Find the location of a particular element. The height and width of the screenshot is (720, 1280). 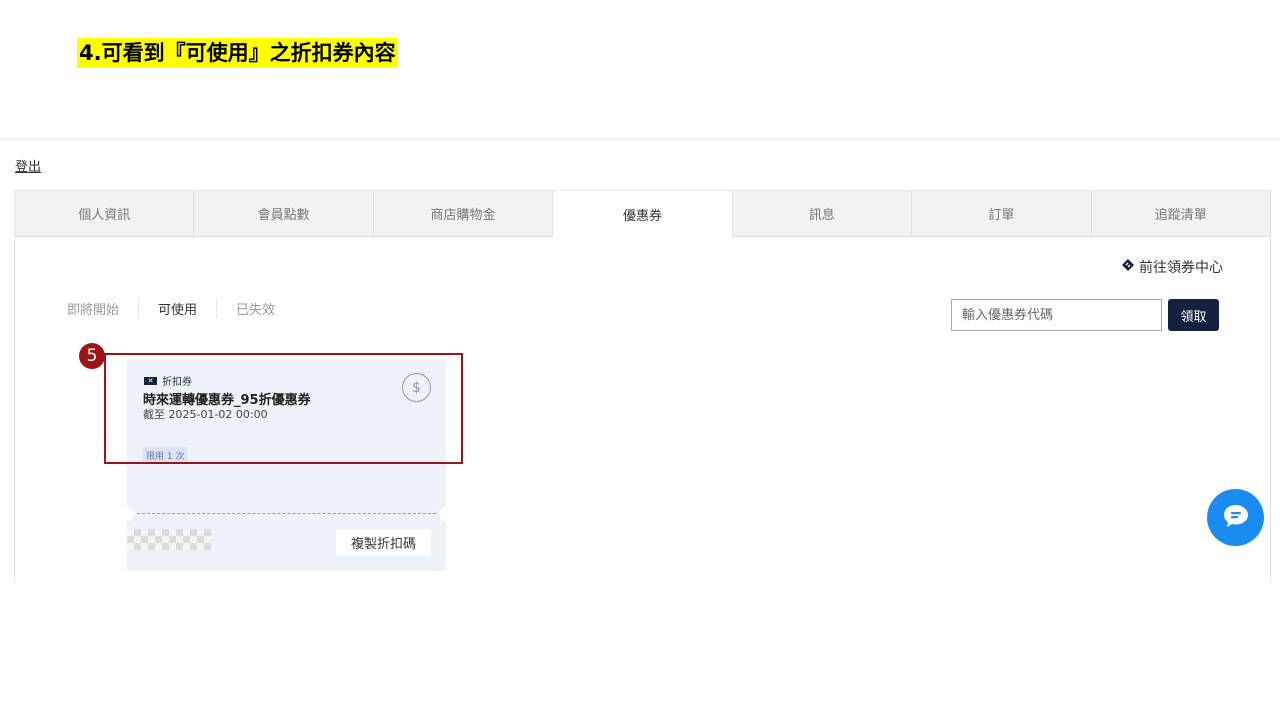

coupon-code-input is located at coordinates (1056, 315).